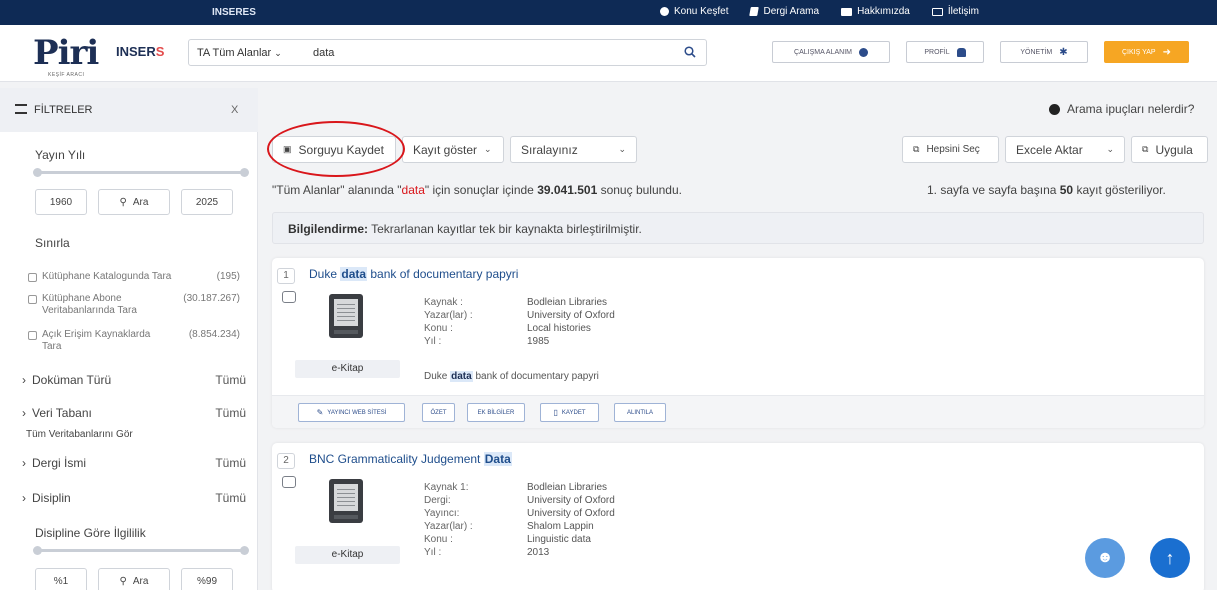 The height and width of the screenshot is (590, 1217). I want to click on relevance-from-value: %1, so click(61, 581).